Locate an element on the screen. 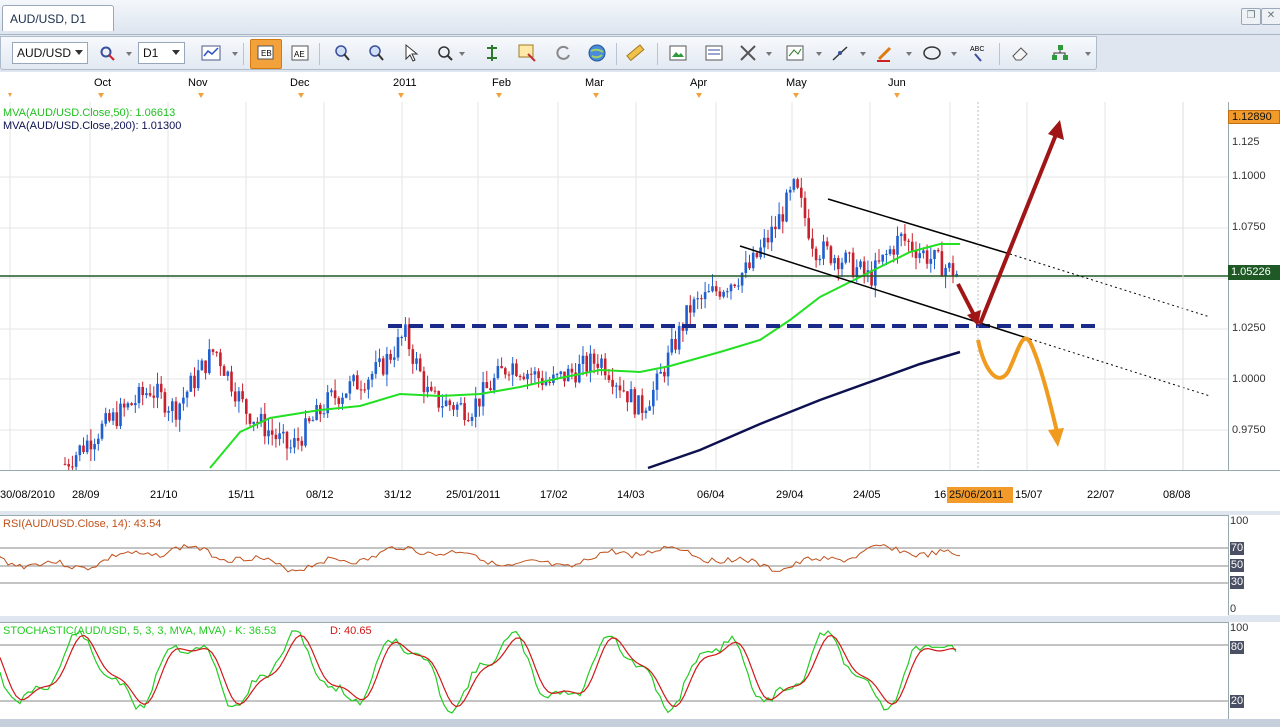  symbol-search-icon is located at coordinates (108, 53).